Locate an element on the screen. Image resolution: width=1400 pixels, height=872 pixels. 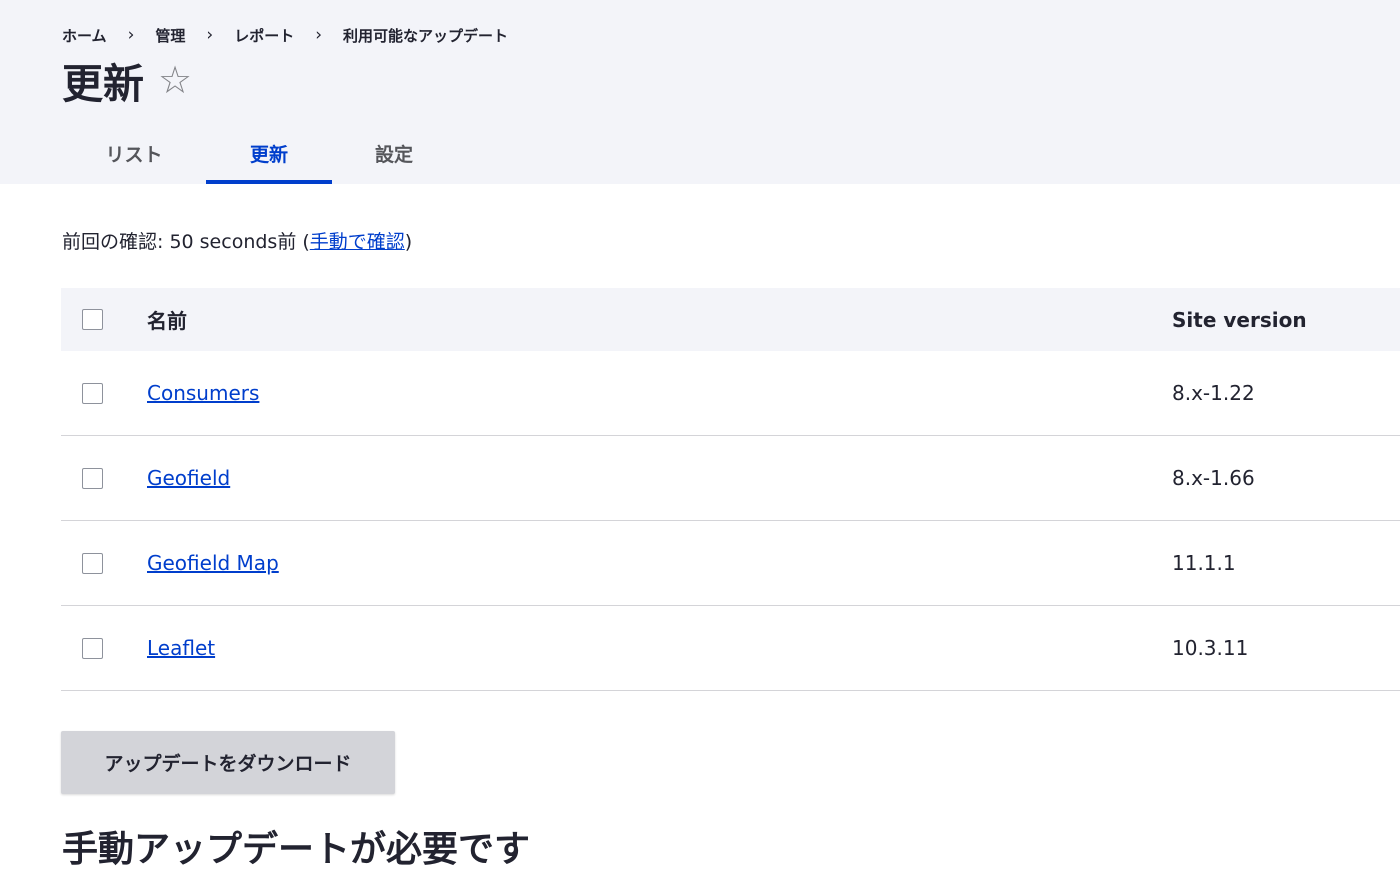
last-checked-suffix: ) is located at coordinates (408, 242).